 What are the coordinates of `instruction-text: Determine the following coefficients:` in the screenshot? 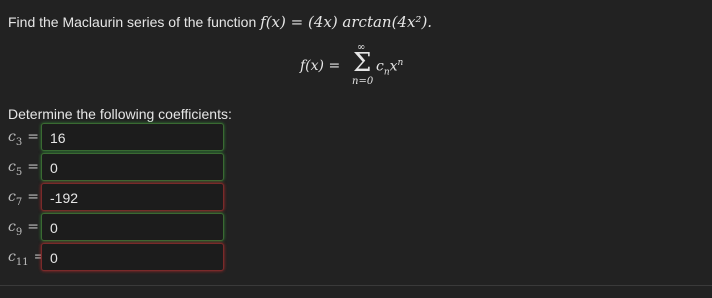 It's located at (120, 114).